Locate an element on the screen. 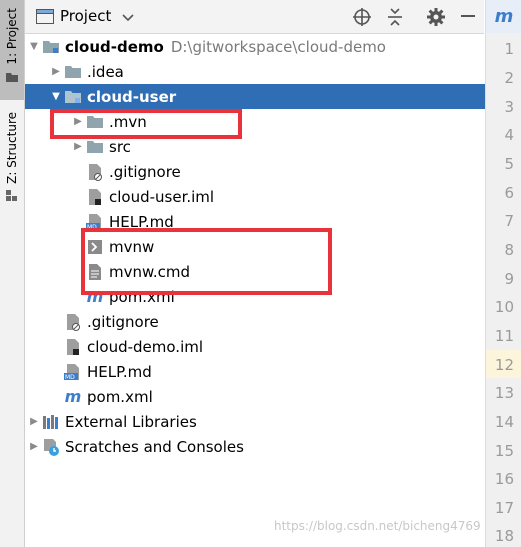  tree-item-idea: ▶ .idea is located at coordinates (266, 71).